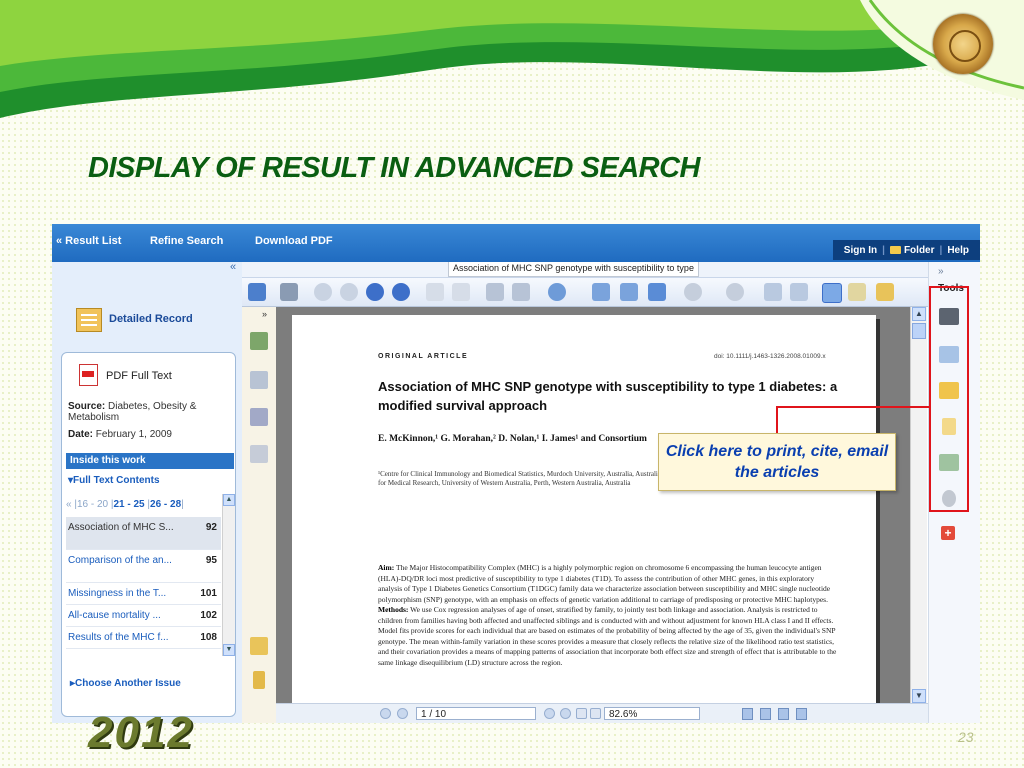 This screenshot has width=1024, height=768. What do you see at coordinates (601, 292) in the screenshot?
I see `actual-size-icon` at bounding box center [601, 292].